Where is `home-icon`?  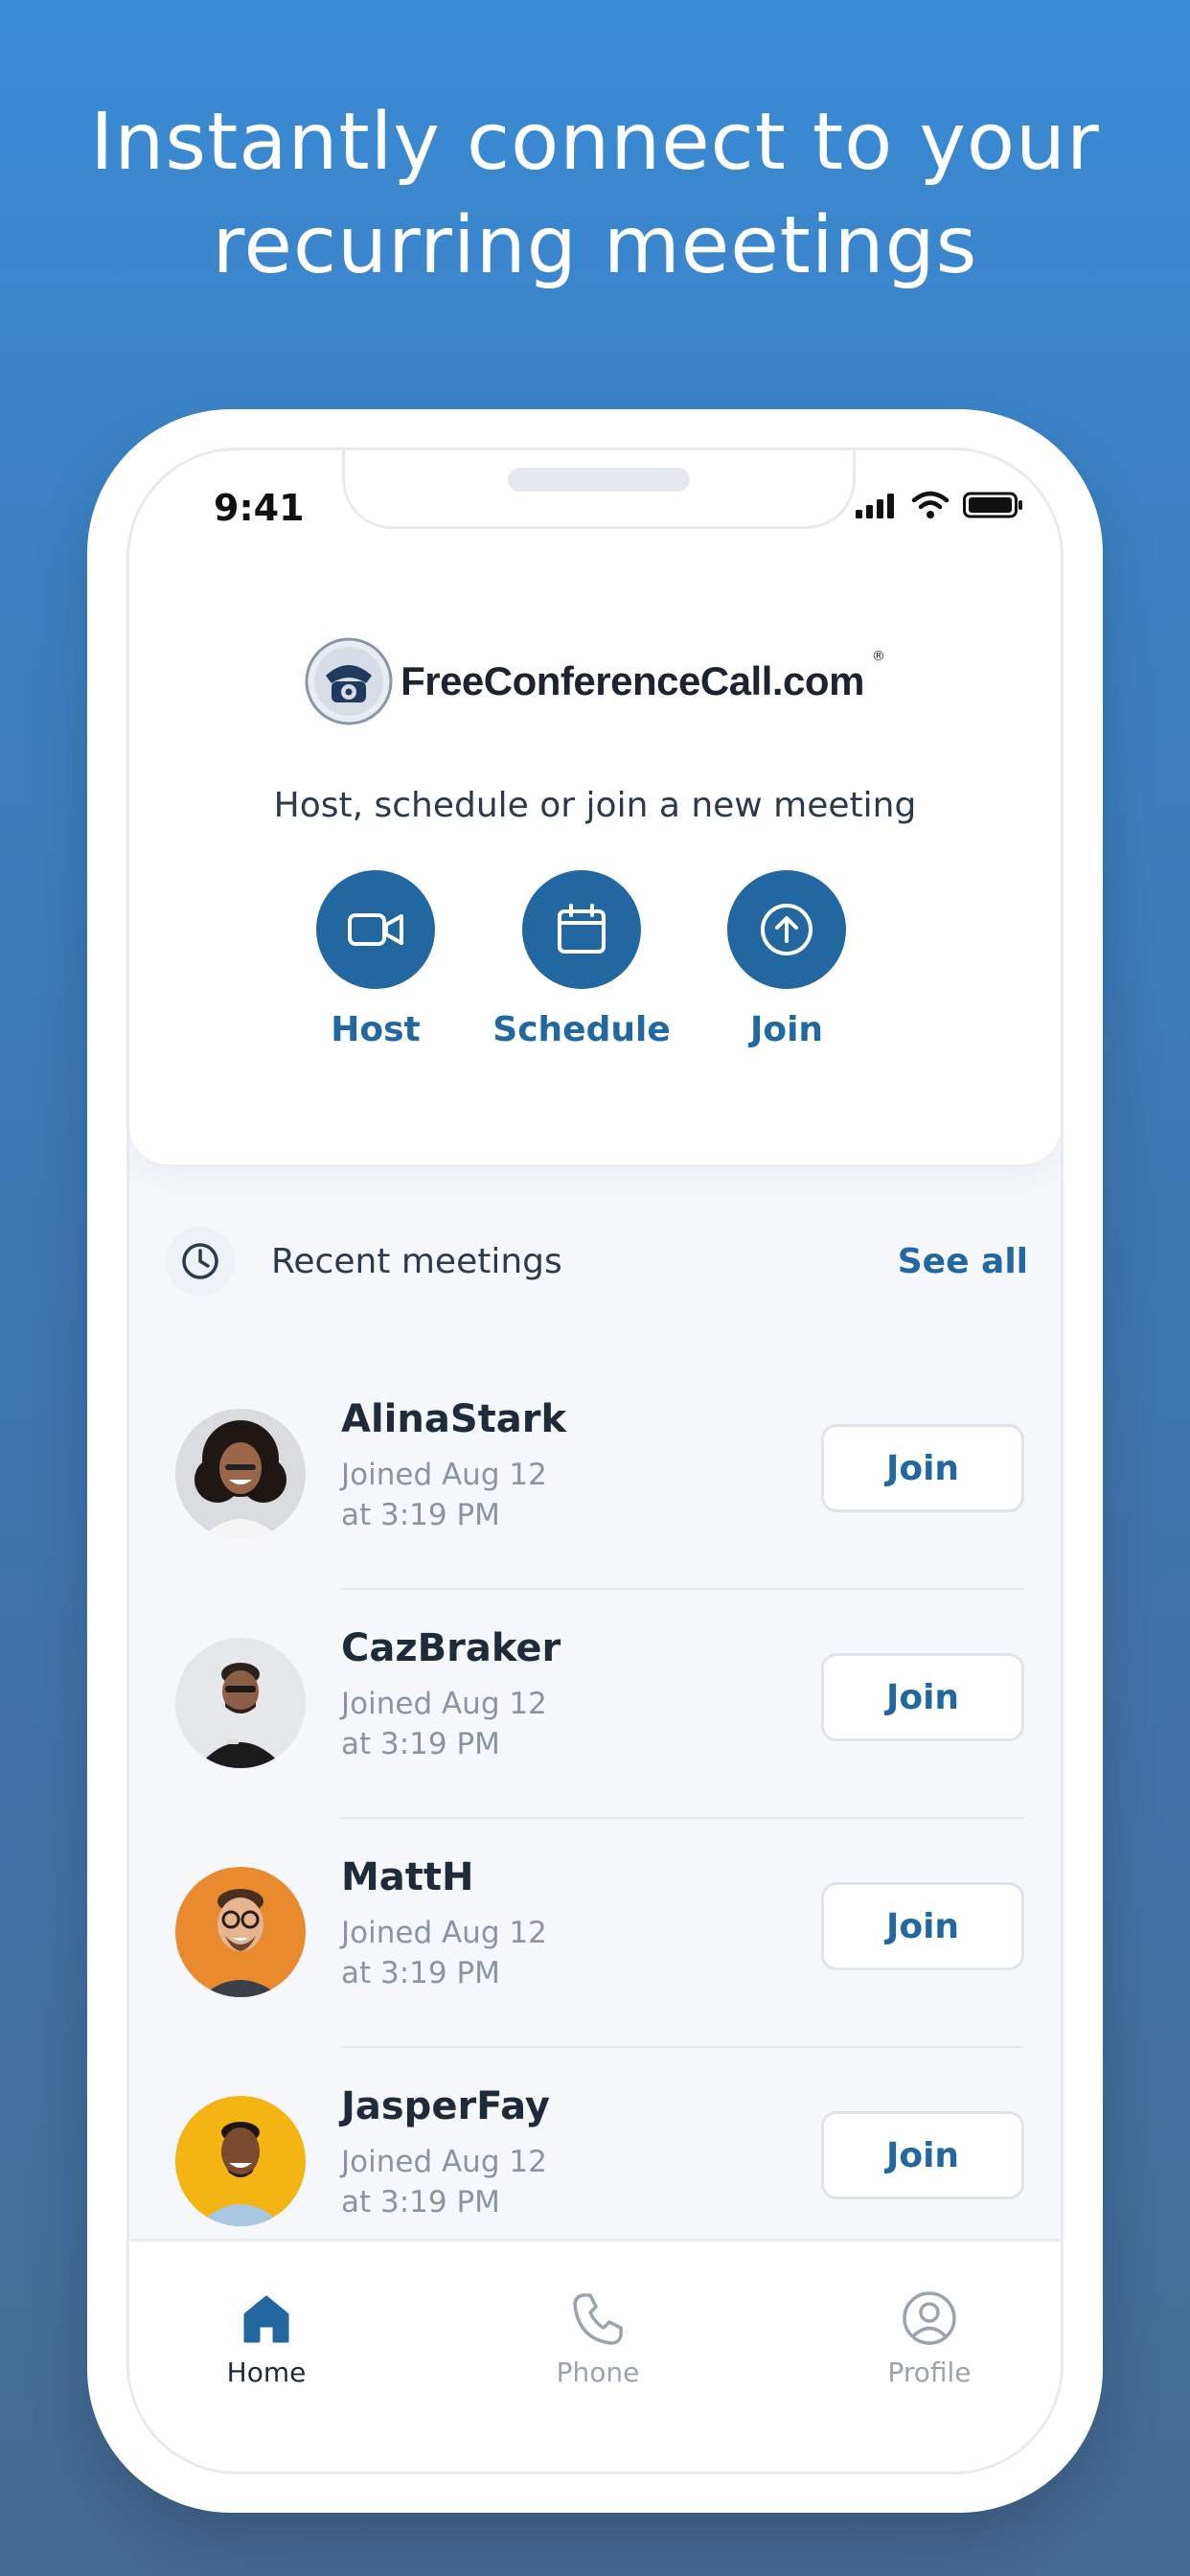 home-icon is located at coordinates (266, 2319).